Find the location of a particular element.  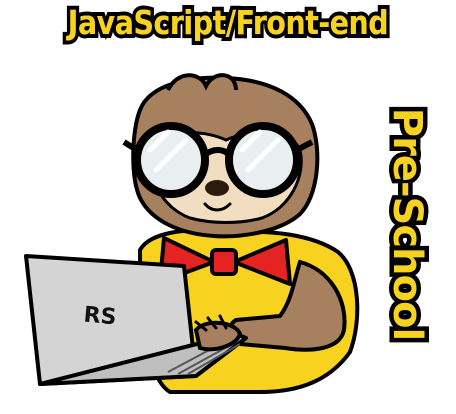

subtitle: Pre-School is located at coordinates (407, 224).